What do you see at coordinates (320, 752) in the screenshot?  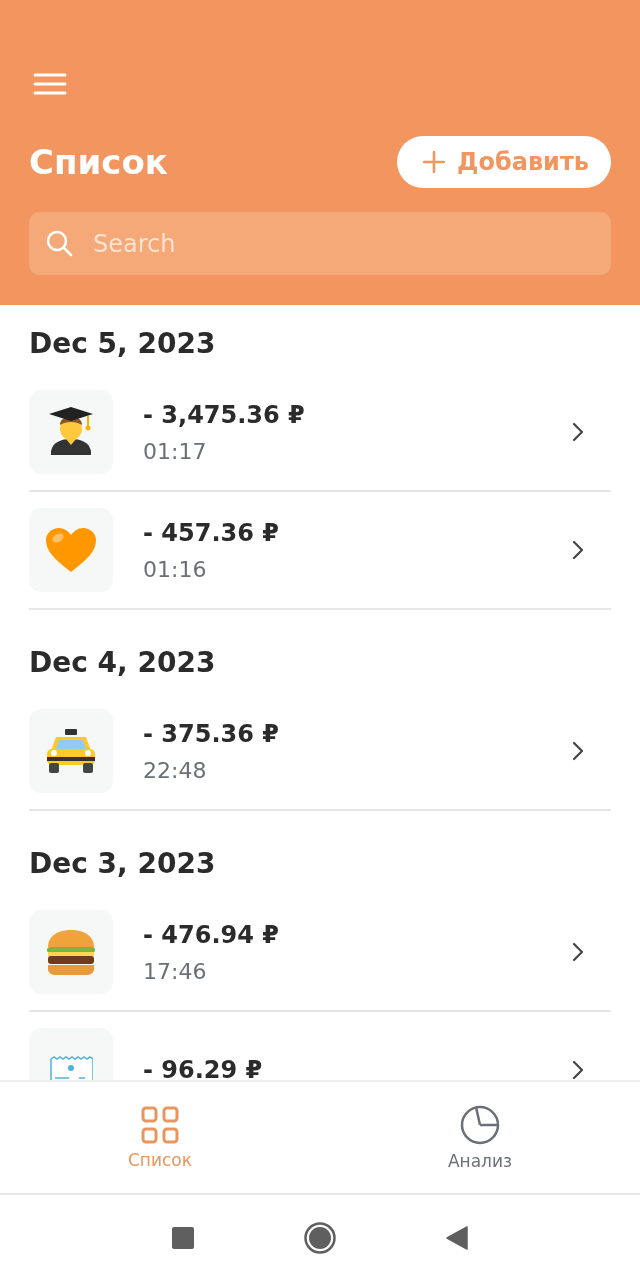 I see `transaction-row: - 375.36 ₽ 22:48` at bounding box center [320, 752].